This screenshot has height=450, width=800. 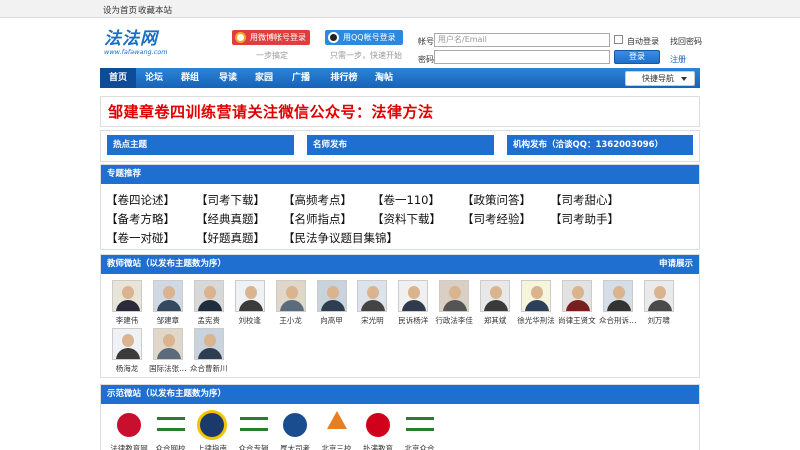 I want to click on topic-link: 【司考助手】, so click(x=584, y=219).